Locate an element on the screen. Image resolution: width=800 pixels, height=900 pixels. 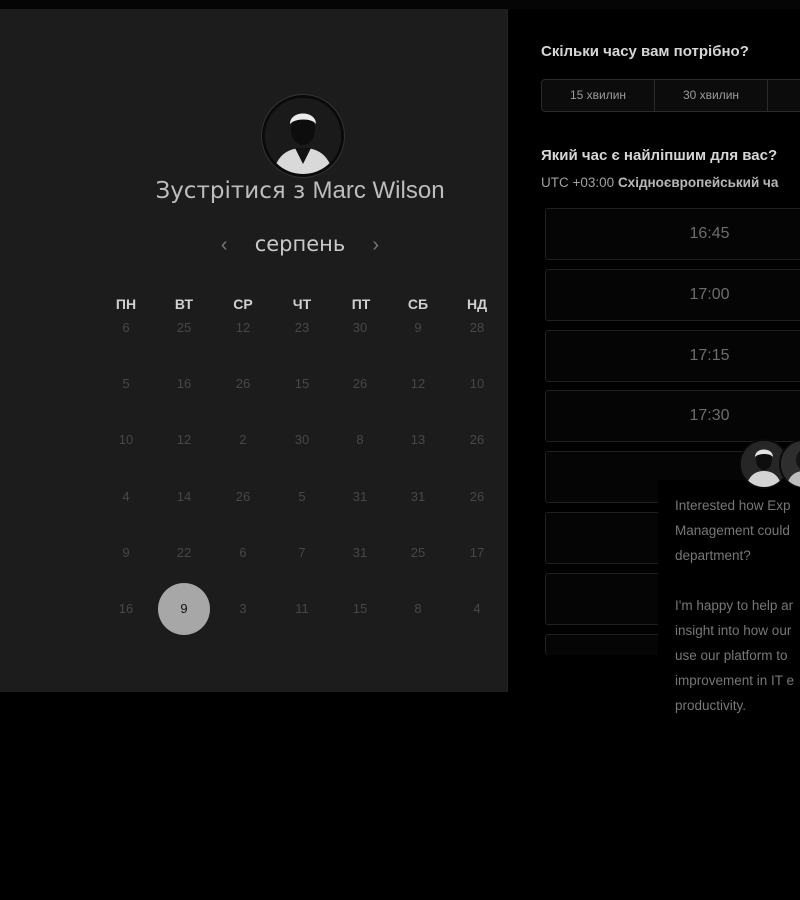
time-slot: 17:30 is located at coordinates (672, 416).